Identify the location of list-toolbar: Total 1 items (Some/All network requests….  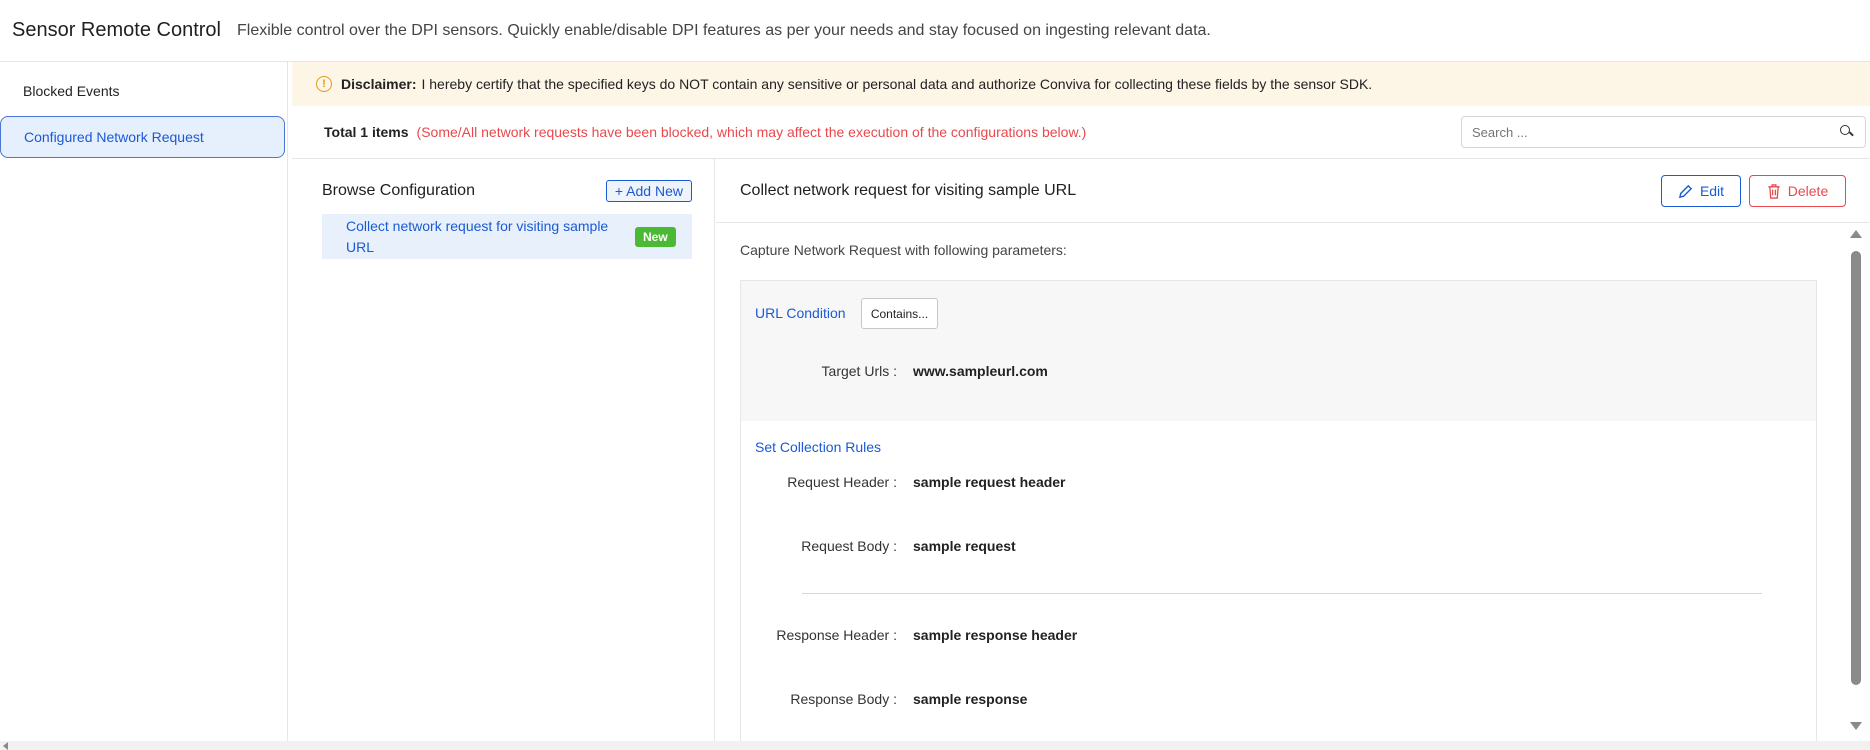
(1081, 132).